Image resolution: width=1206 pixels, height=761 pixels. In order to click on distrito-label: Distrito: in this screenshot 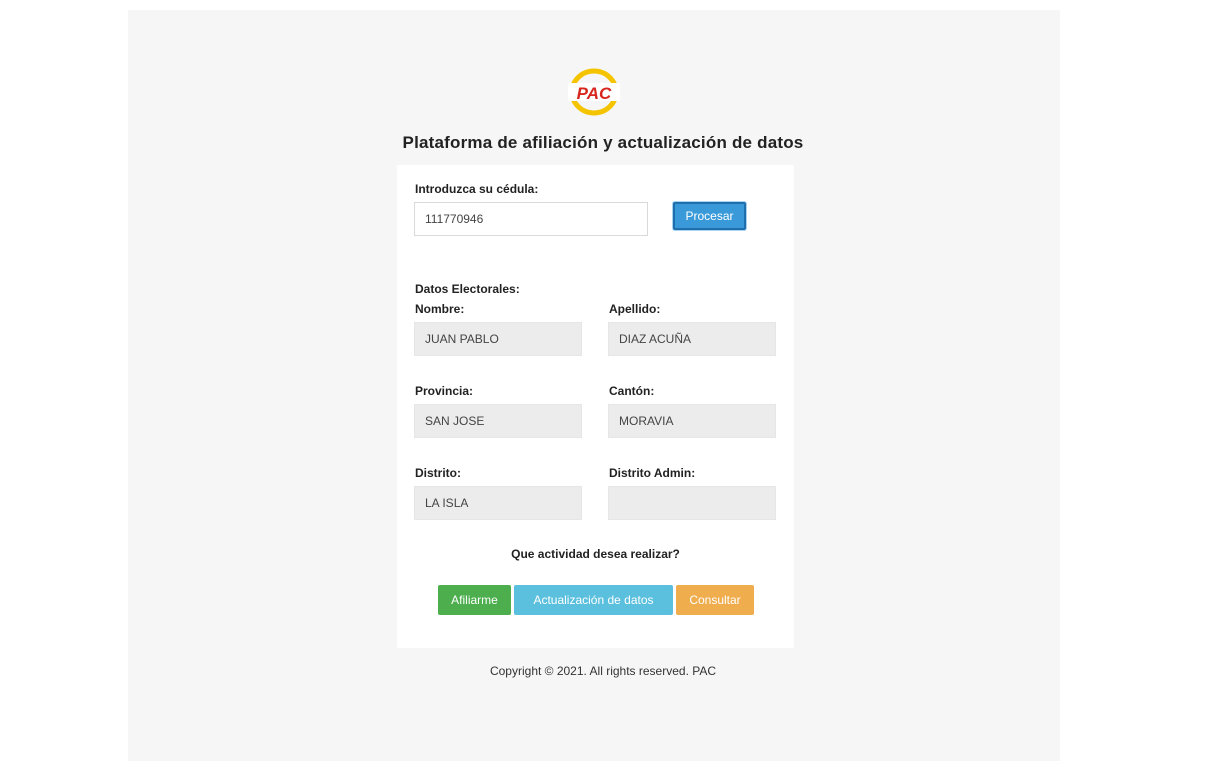, I will do `click(438, 473)`.